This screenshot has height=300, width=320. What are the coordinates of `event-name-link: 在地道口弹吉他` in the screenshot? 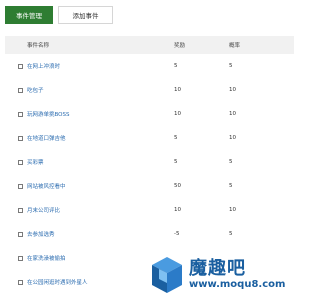 It's located at (46, 139).